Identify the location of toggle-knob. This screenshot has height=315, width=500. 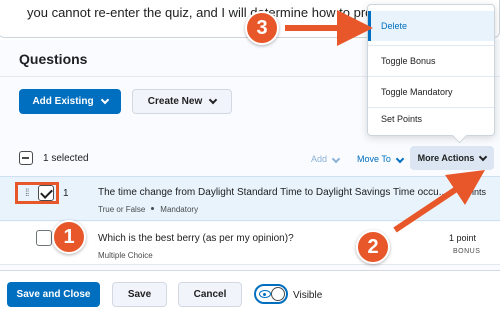
(278, 294).